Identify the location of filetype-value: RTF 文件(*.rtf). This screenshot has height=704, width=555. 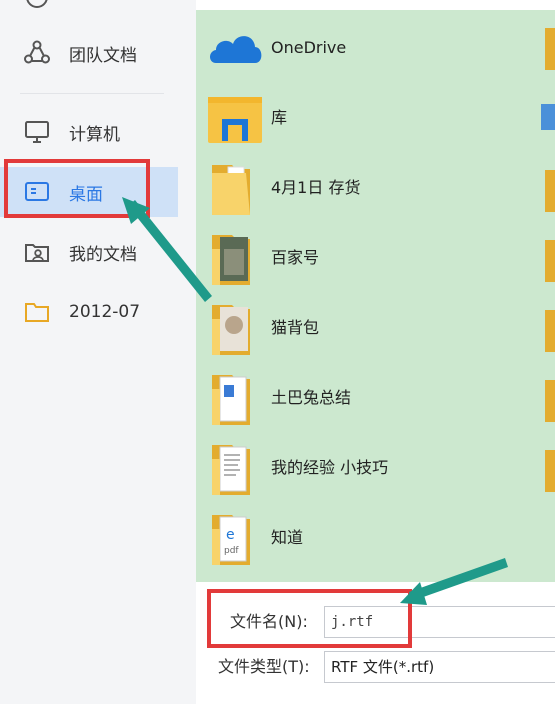
(383, 667).